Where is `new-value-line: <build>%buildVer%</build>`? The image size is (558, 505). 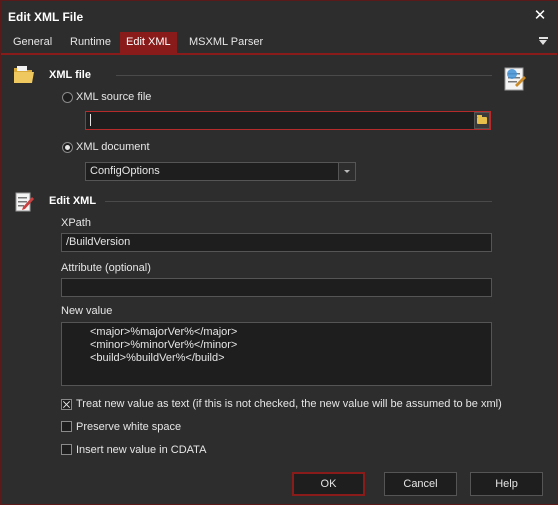 new-value-line: <build>%buildVer%</build> is located at coordinates (157, 358).